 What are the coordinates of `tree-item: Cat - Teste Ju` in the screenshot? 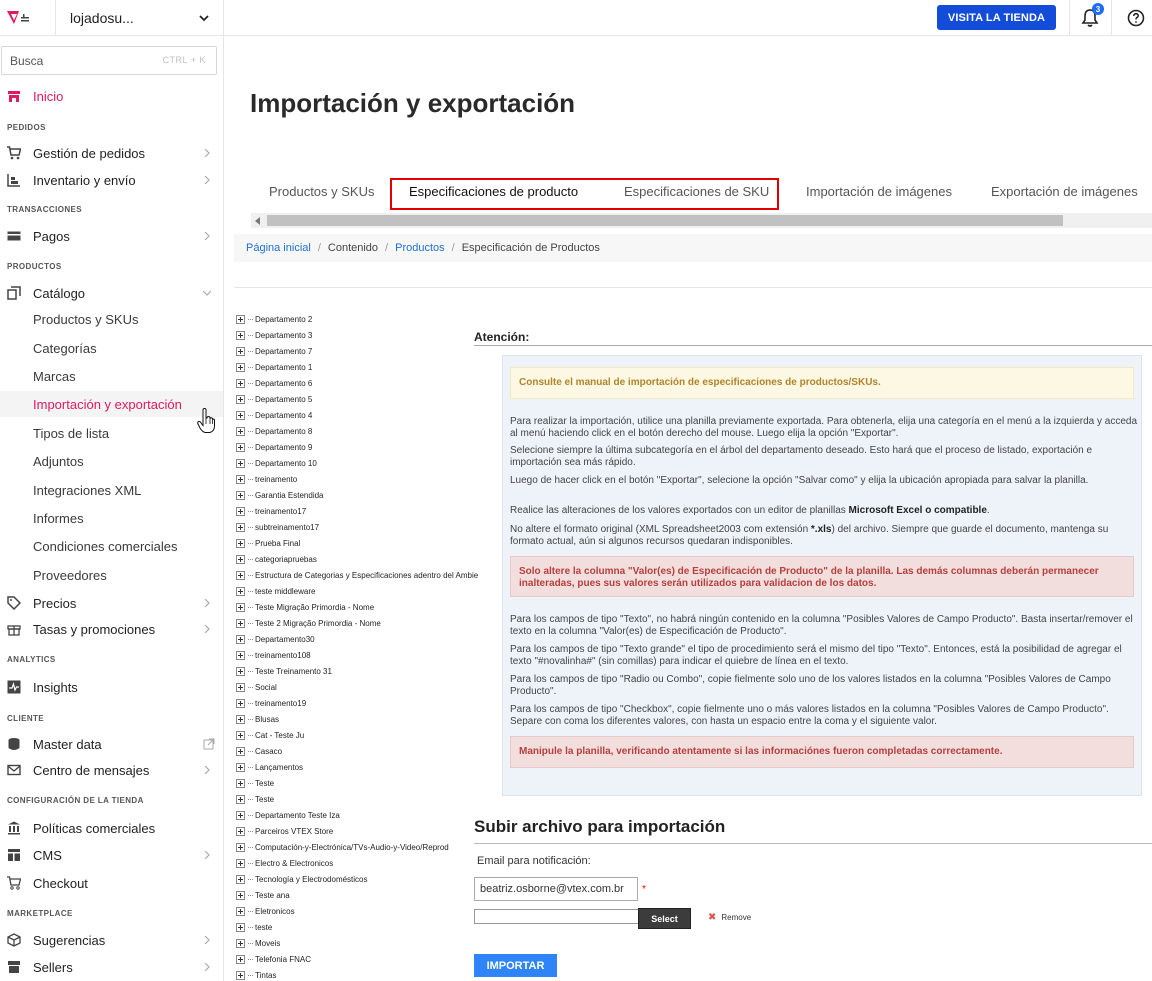 It's located at (270, 735).